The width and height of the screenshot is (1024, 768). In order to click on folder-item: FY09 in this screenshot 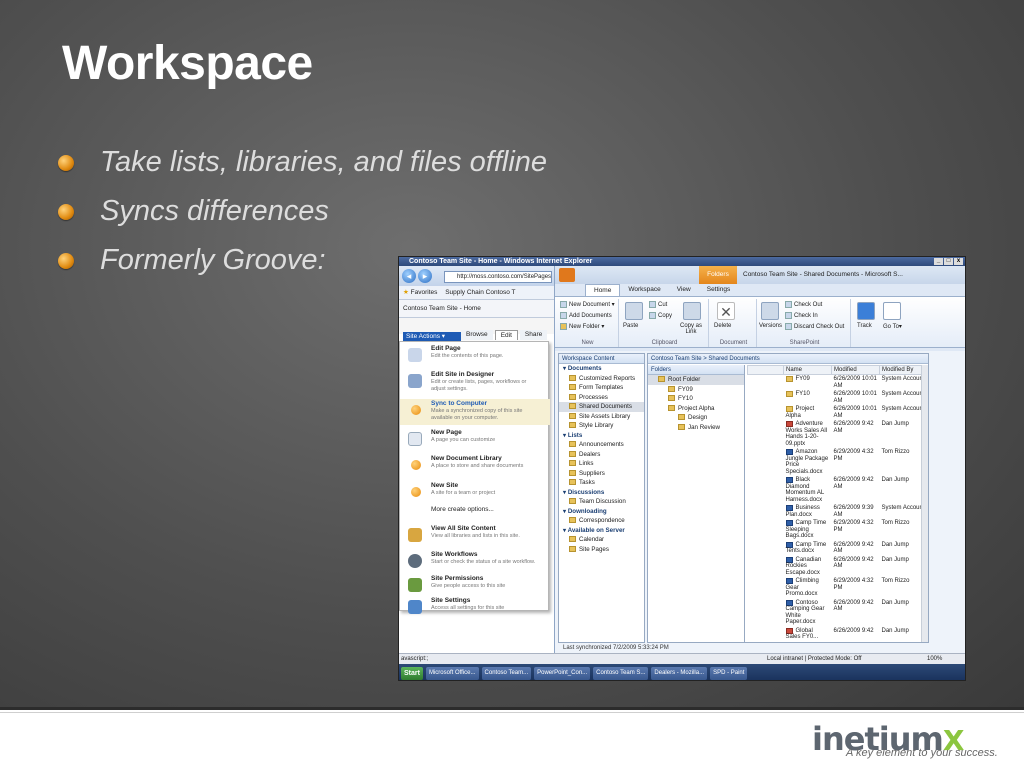, I will do `click(696, 390)`.